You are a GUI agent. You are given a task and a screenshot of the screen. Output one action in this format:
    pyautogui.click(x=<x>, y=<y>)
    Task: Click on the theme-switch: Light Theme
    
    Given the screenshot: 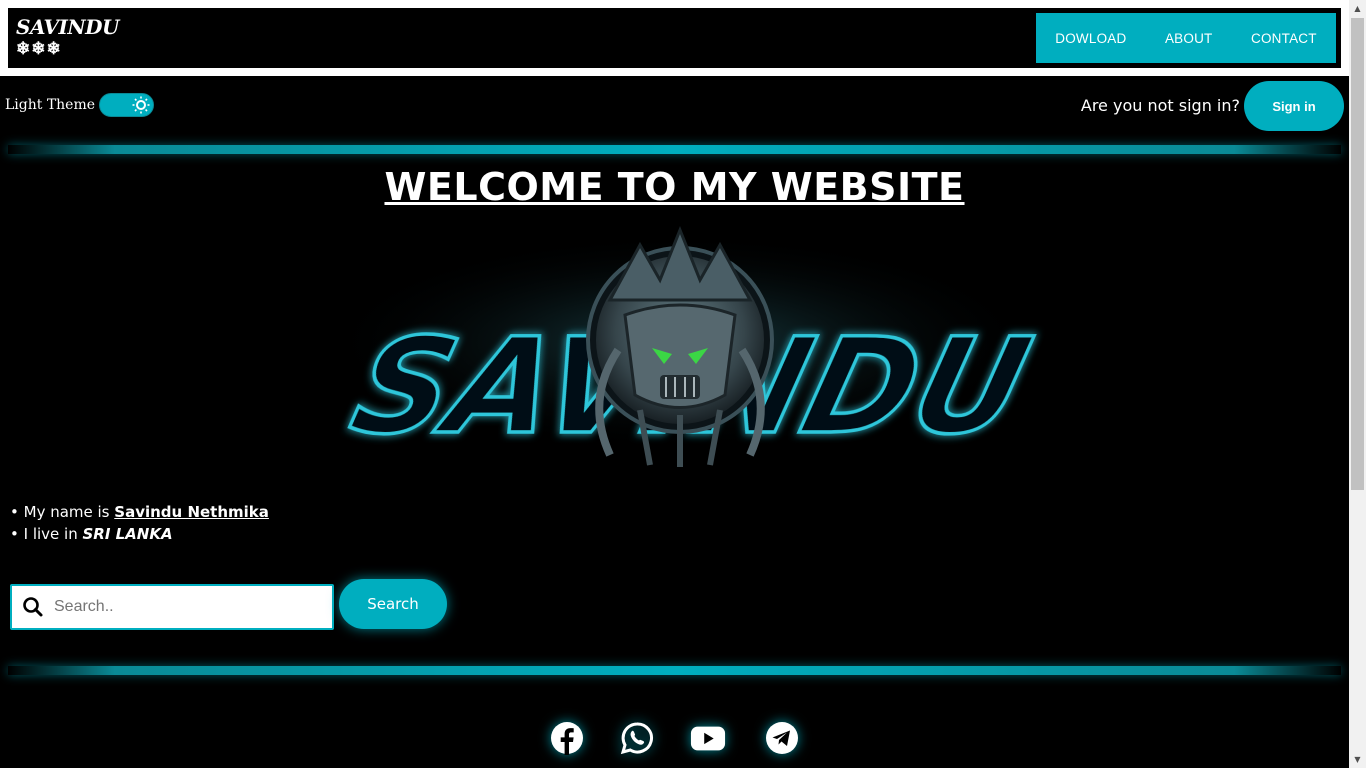 What is the action you would take?
    pyautogui.click(x=80, y=105)
    